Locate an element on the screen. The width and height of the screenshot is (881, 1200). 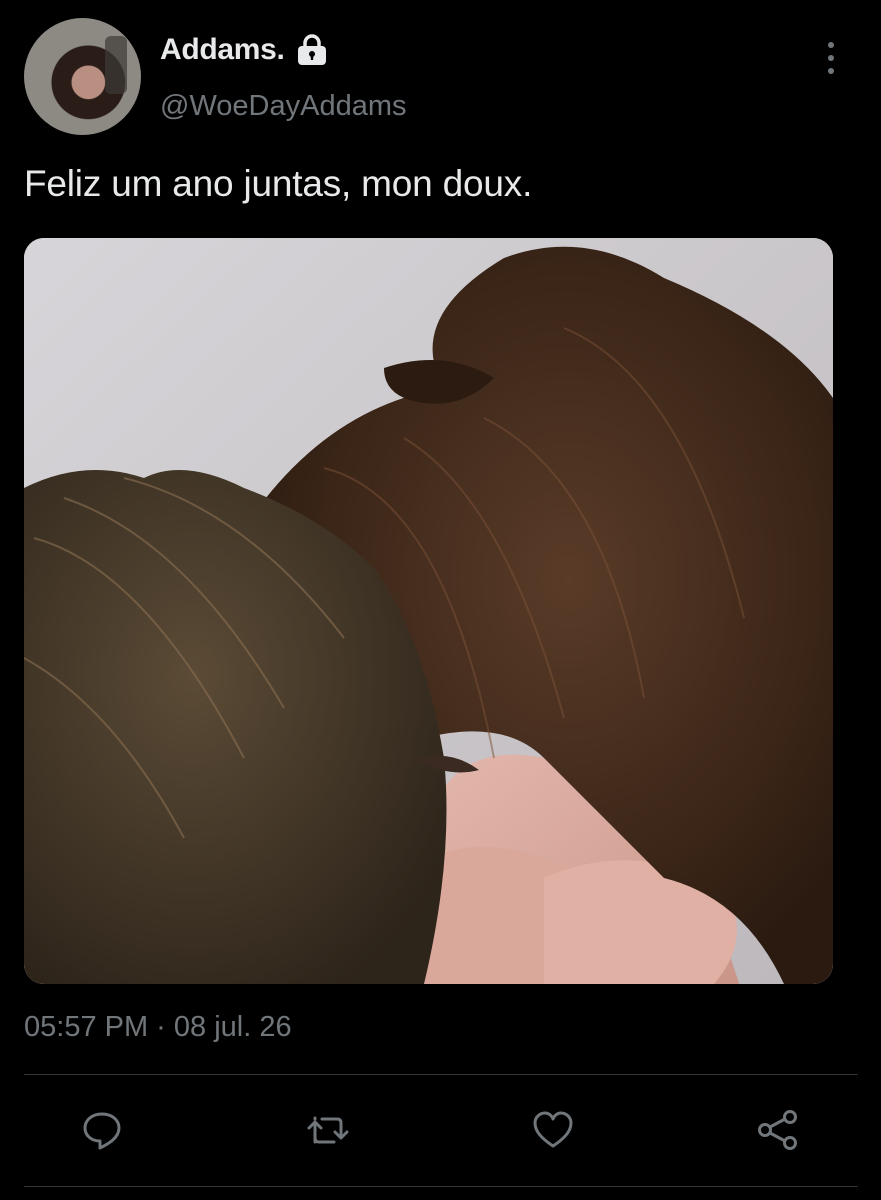
reply-button is located at coordinates (102, 1130).